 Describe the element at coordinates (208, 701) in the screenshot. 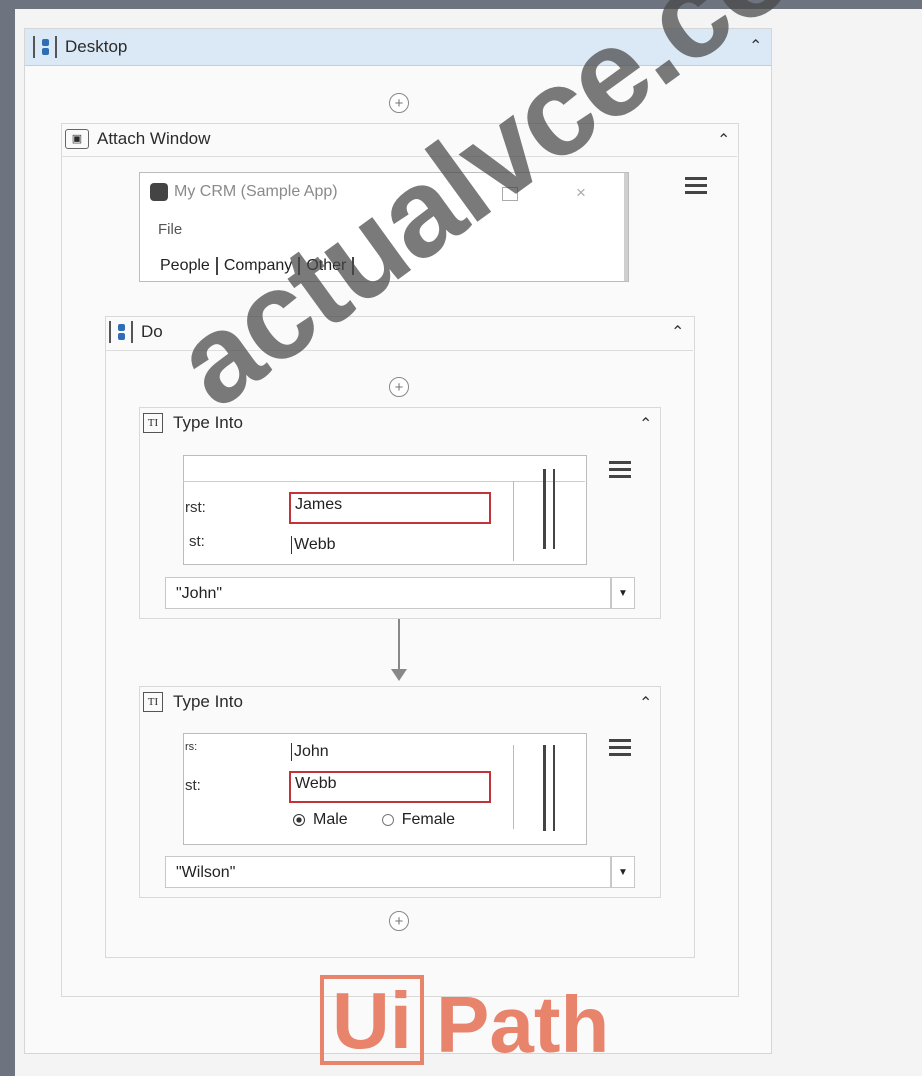

I see `type-into-title: Type Into` at that location.